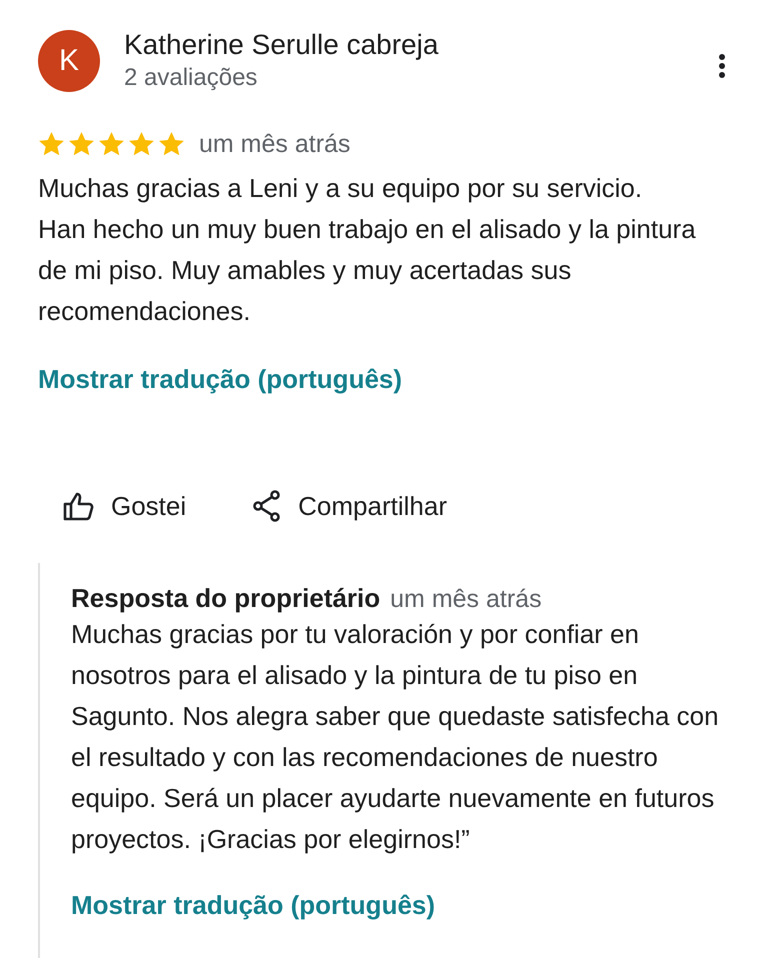  I want to click on like-button: Gostei, so click(124, 506).